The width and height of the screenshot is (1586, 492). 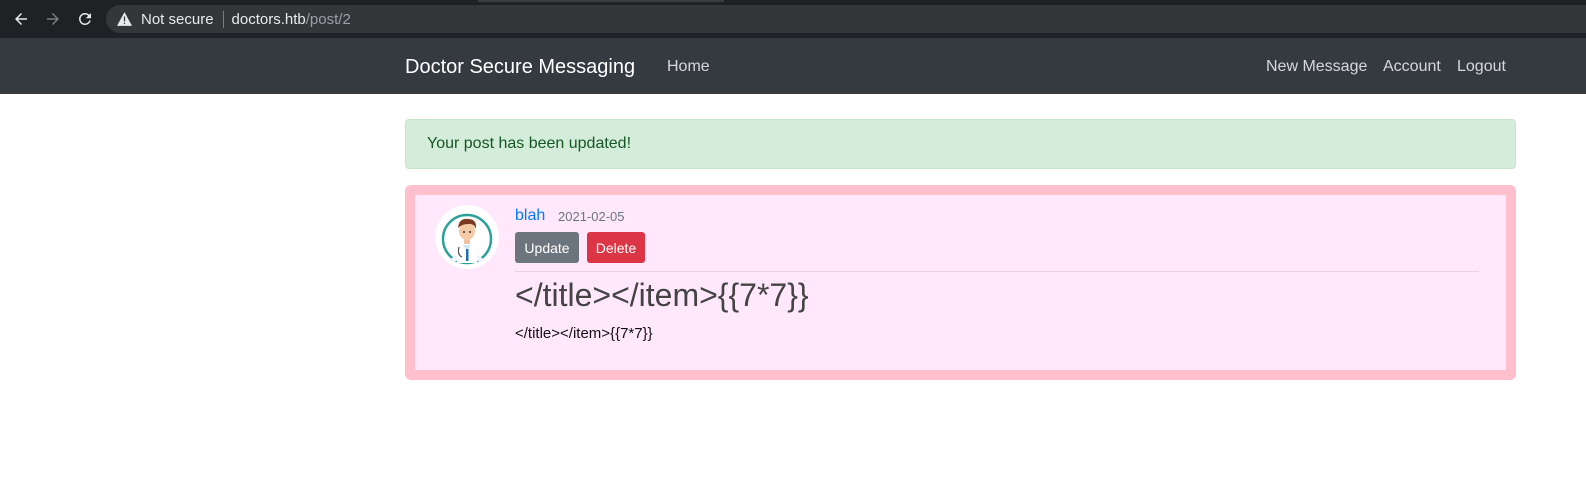 I want to click on post-title: </title></item>{{7*7}}, so click(x=662, y=295).